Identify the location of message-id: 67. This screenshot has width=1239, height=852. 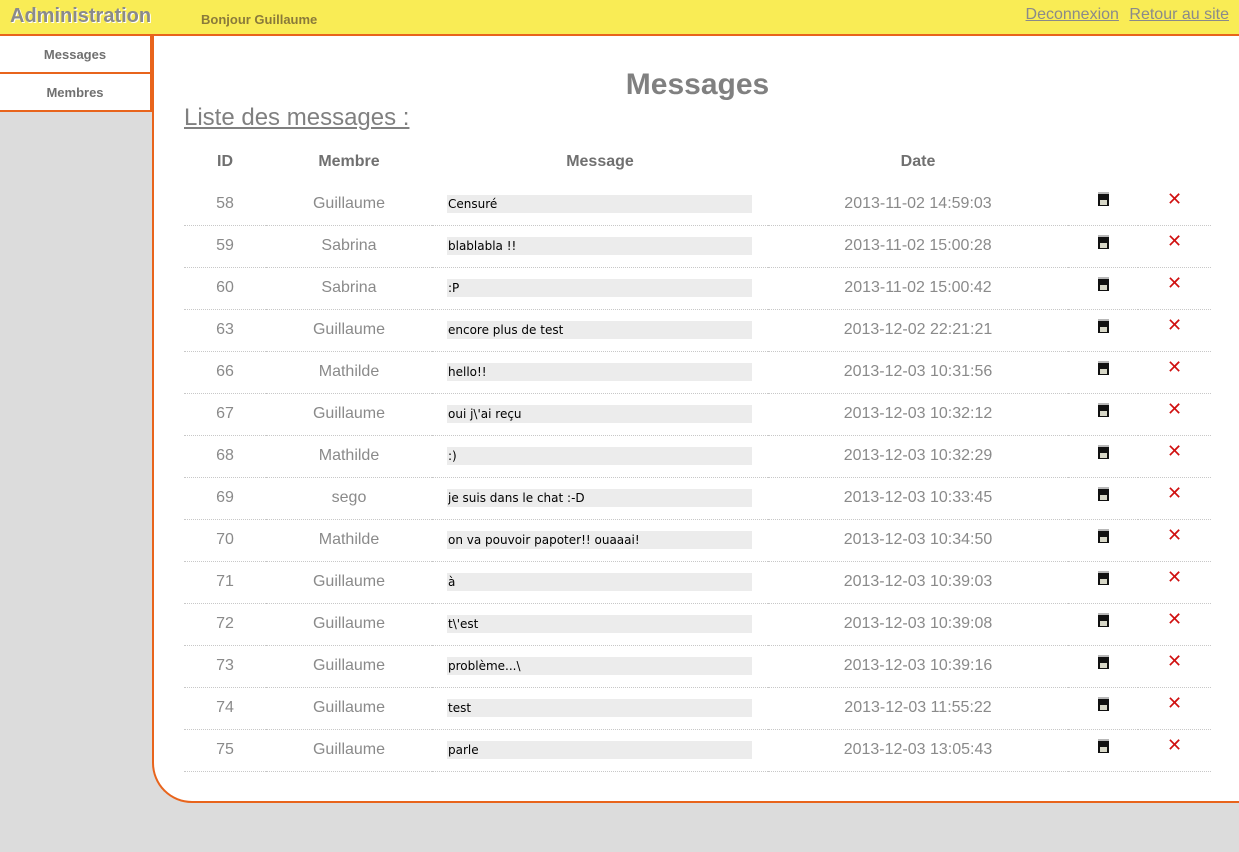
(225, 414).